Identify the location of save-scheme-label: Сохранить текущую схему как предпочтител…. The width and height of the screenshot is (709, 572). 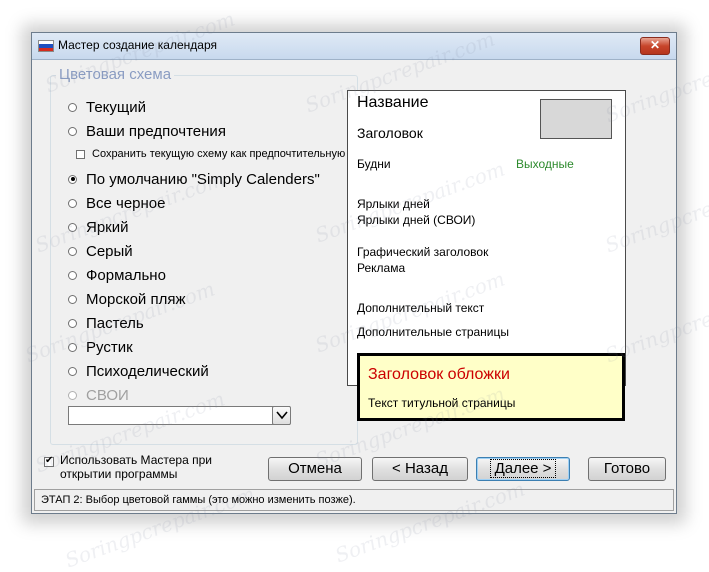
(219, 154).